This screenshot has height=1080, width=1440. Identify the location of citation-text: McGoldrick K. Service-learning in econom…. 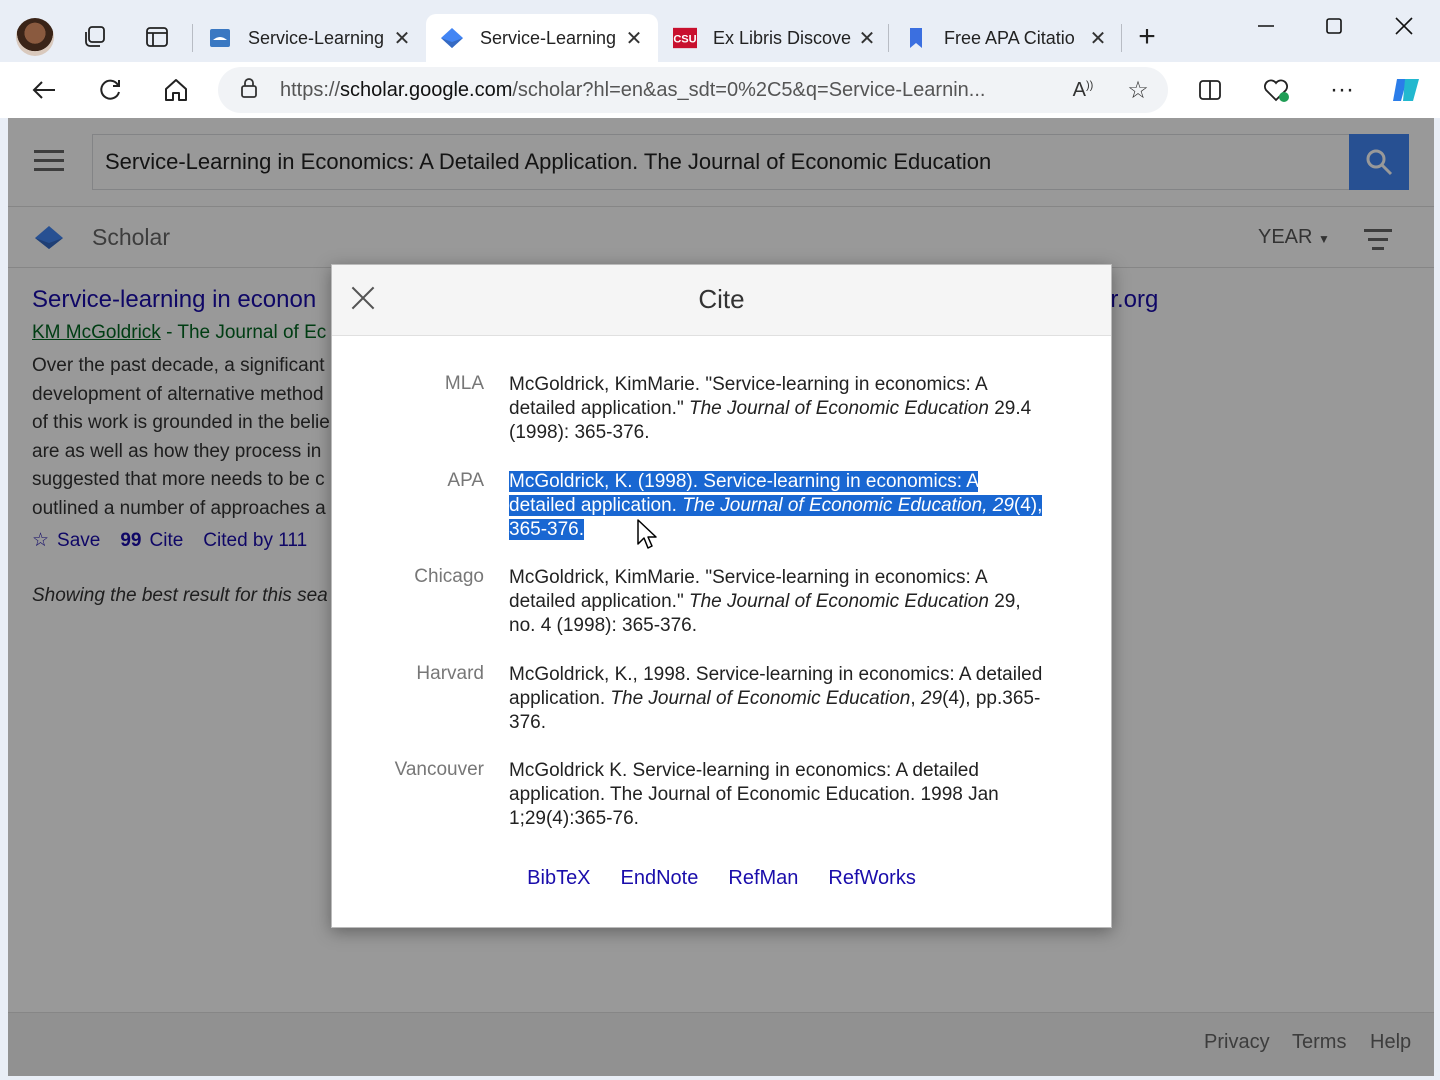
(779, 795).